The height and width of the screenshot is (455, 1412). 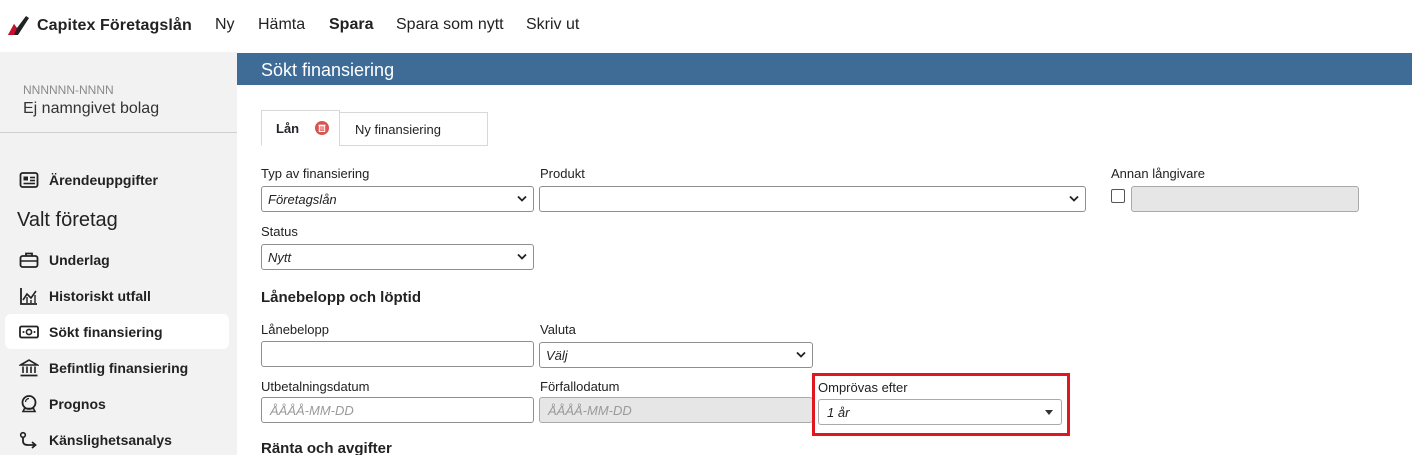 What do you see at coordinates (1245, 199) in the screenshot?
I see `other-lender-input` at bounding box center [1245, 199].